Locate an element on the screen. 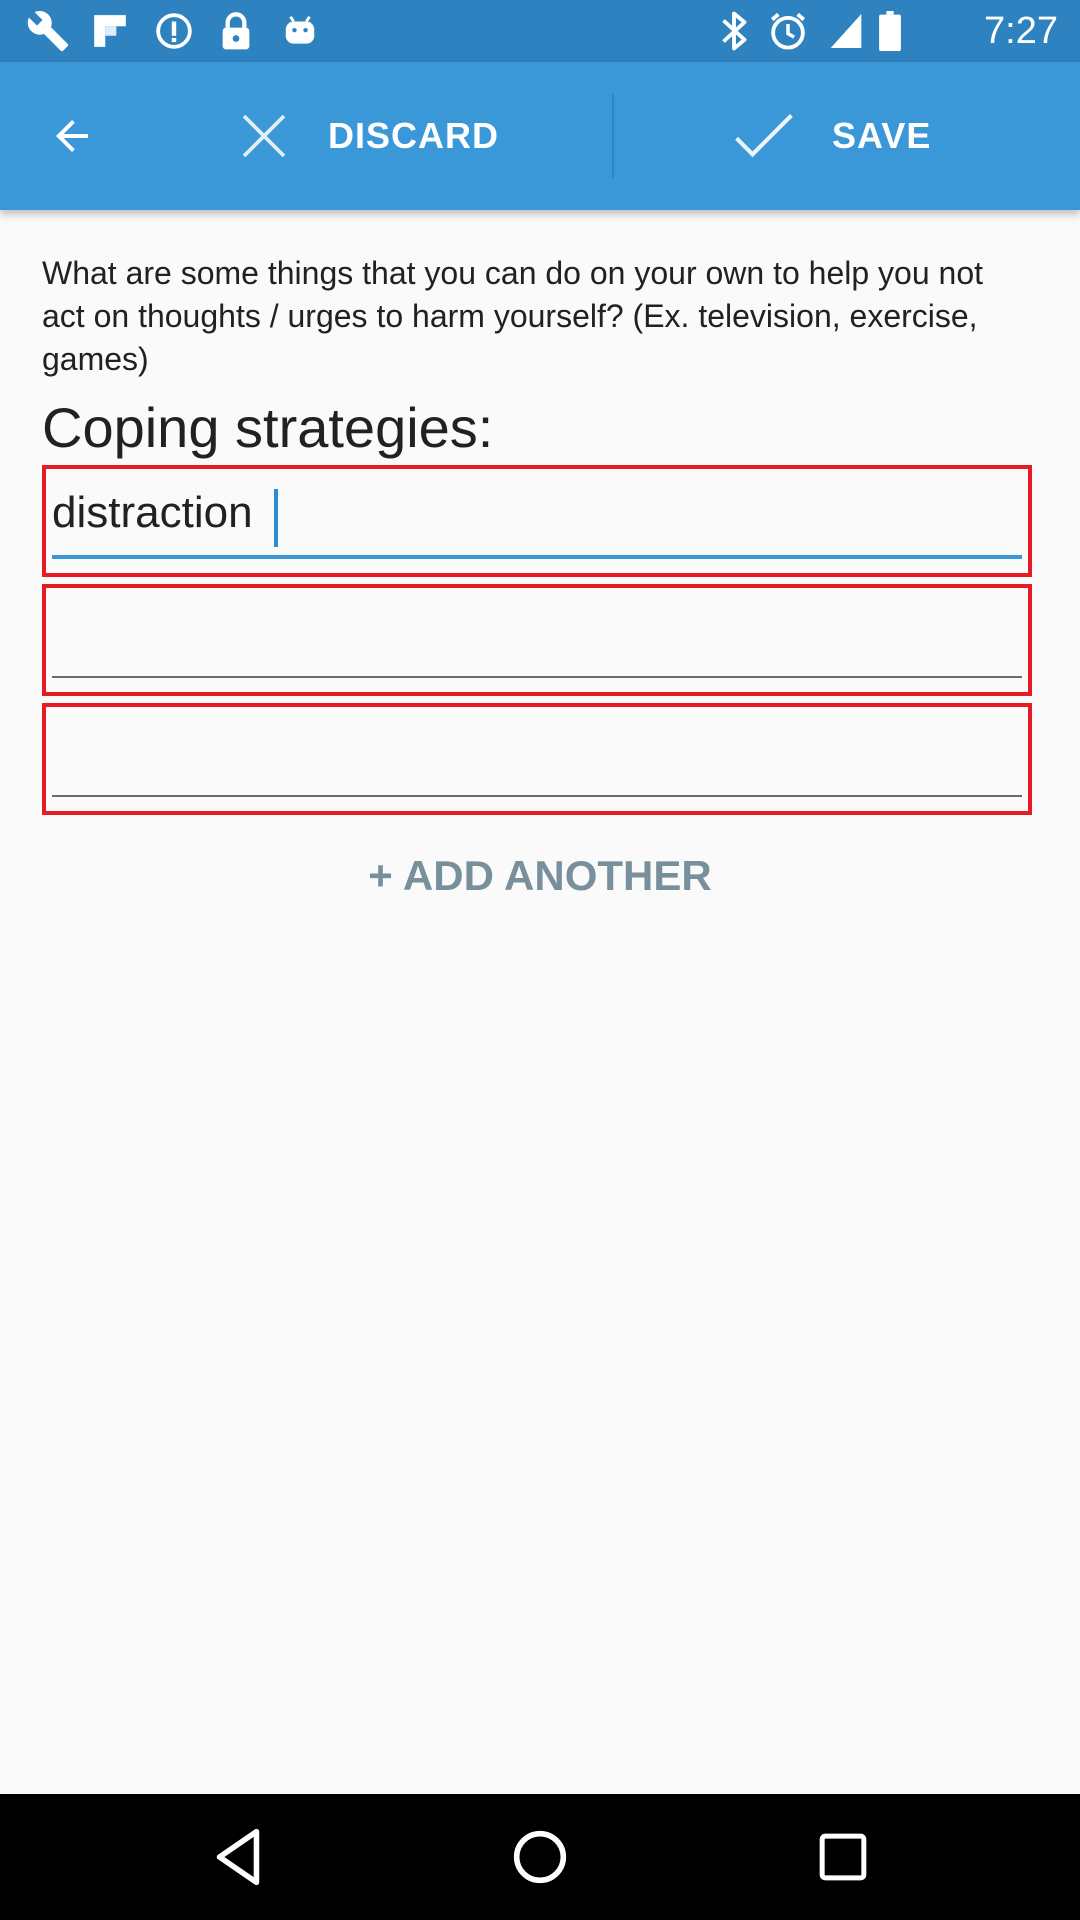 The height and width of the screenshot is (1920, 1080). action-bar-divider is located at coordinates (613, 136).